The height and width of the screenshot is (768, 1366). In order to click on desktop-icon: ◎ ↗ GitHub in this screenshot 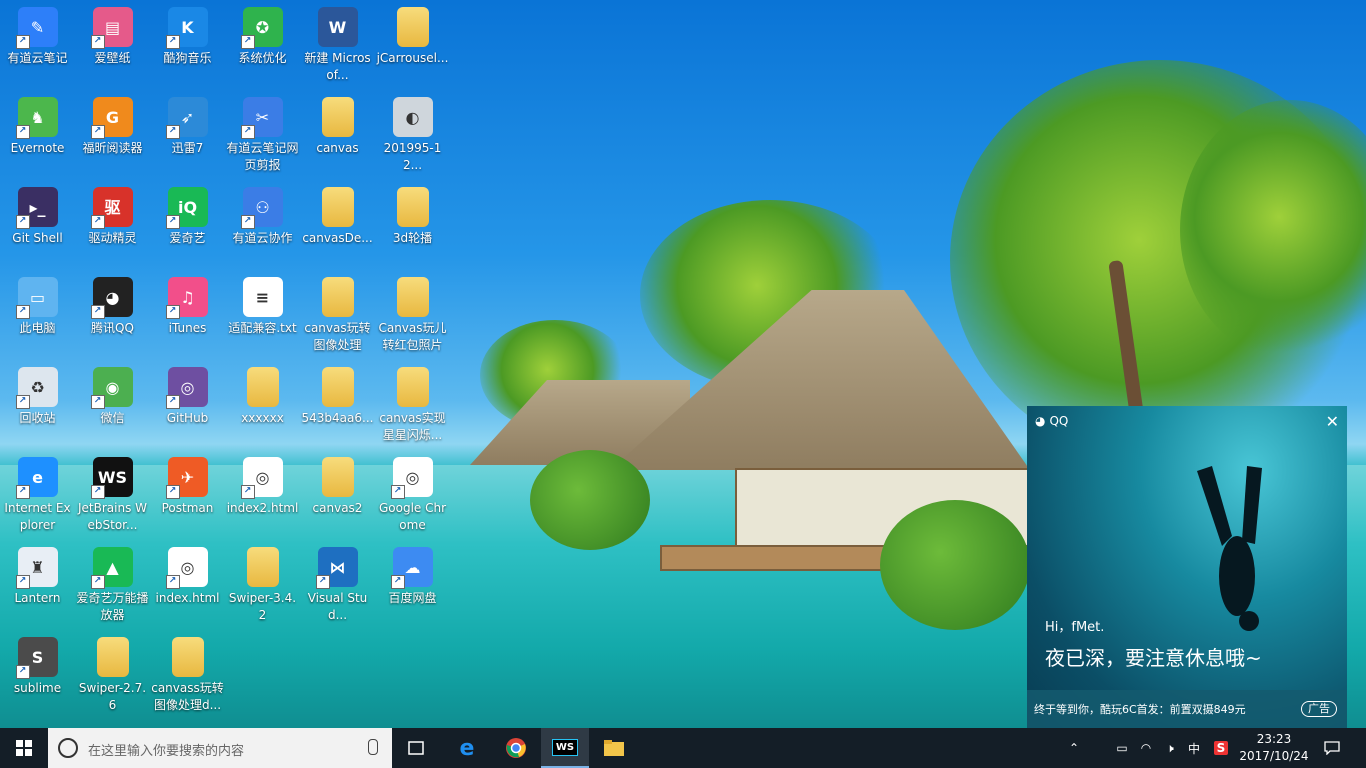, I will do `click(187, 393)`.